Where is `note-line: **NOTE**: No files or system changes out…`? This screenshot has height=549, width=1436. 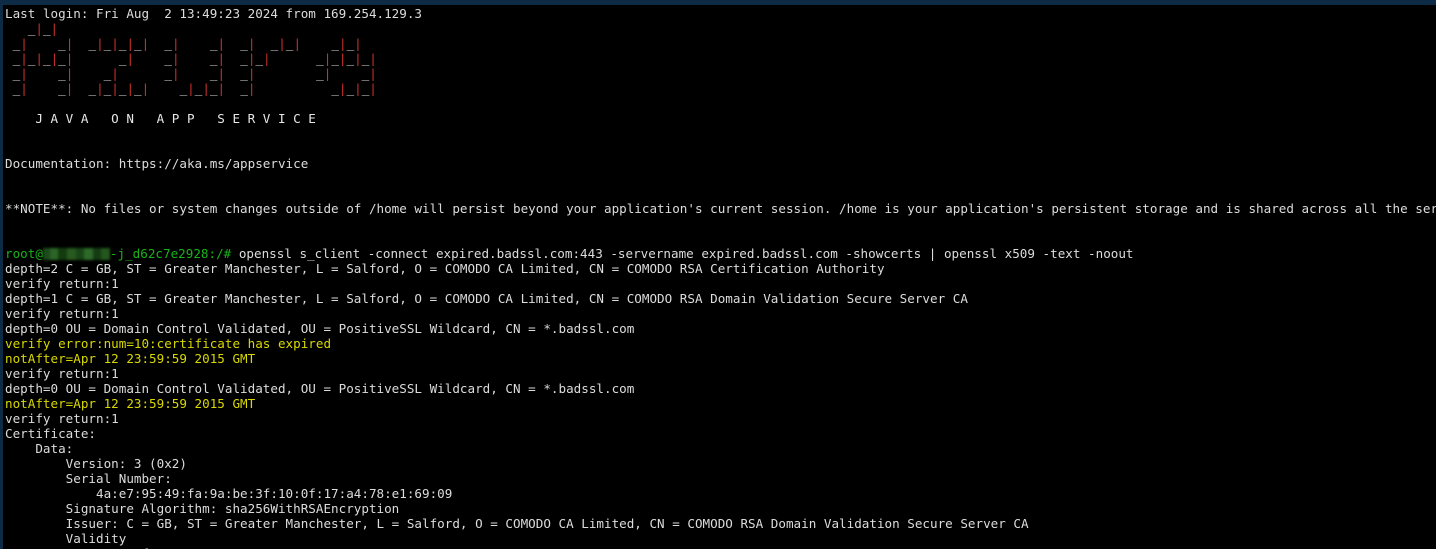 note-line: **NOTE**: No files or system changes out… is located at coordinates (720, 208).